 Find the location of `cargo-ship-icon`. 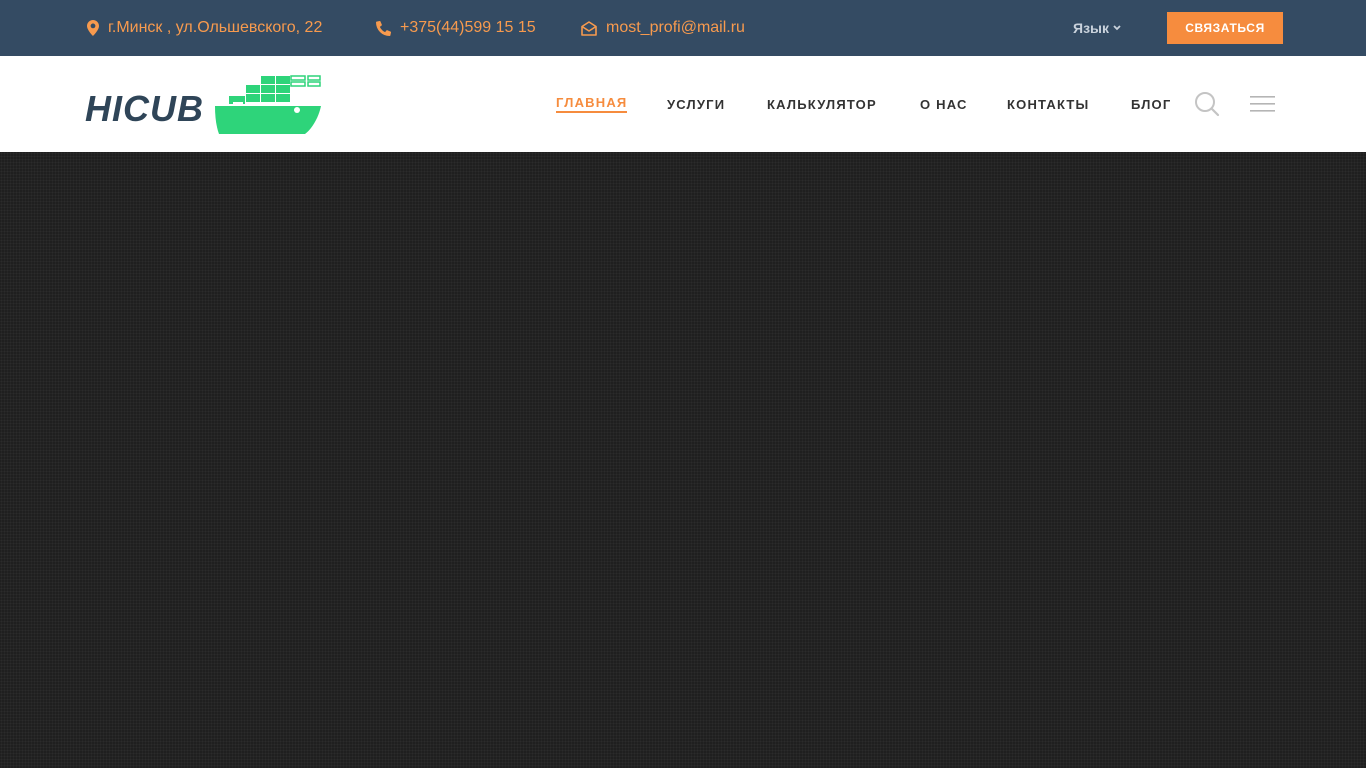

cargo-ship-icon is located at coordinates (268, 104).